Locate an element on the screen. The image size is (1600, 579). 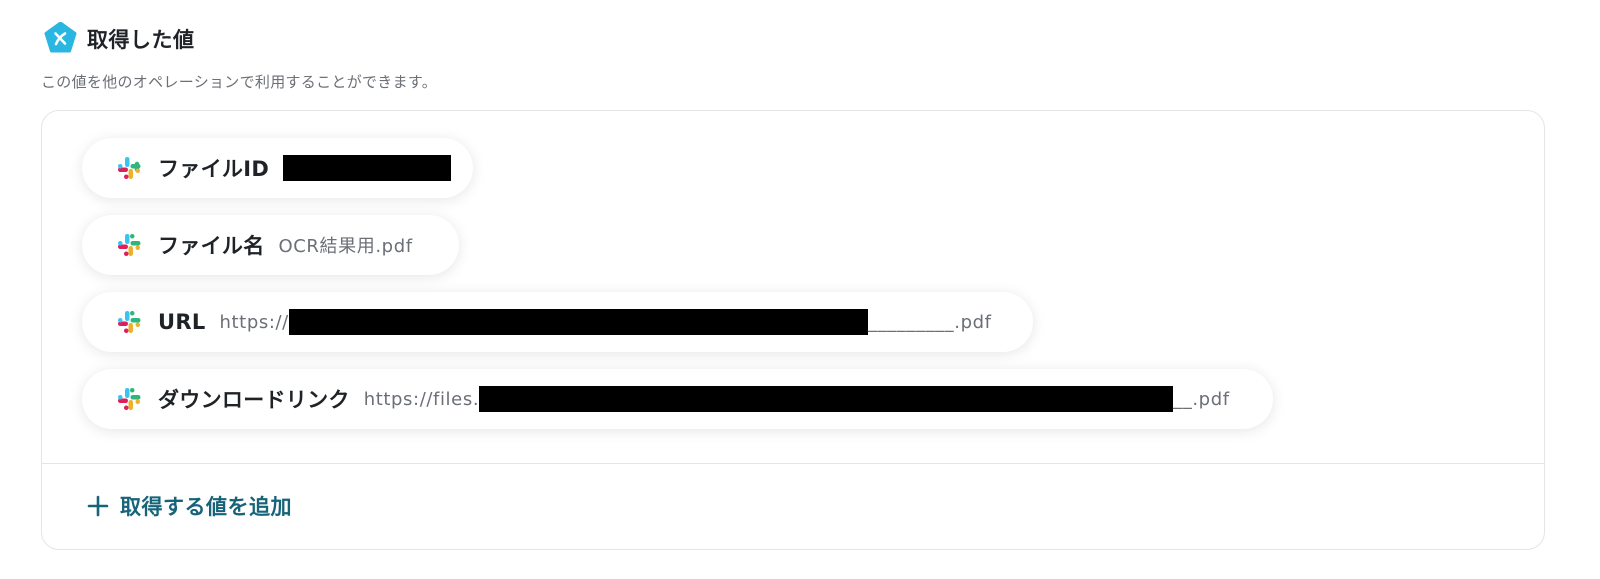
value-prefix: https:// is located at coordinates (254, 322).